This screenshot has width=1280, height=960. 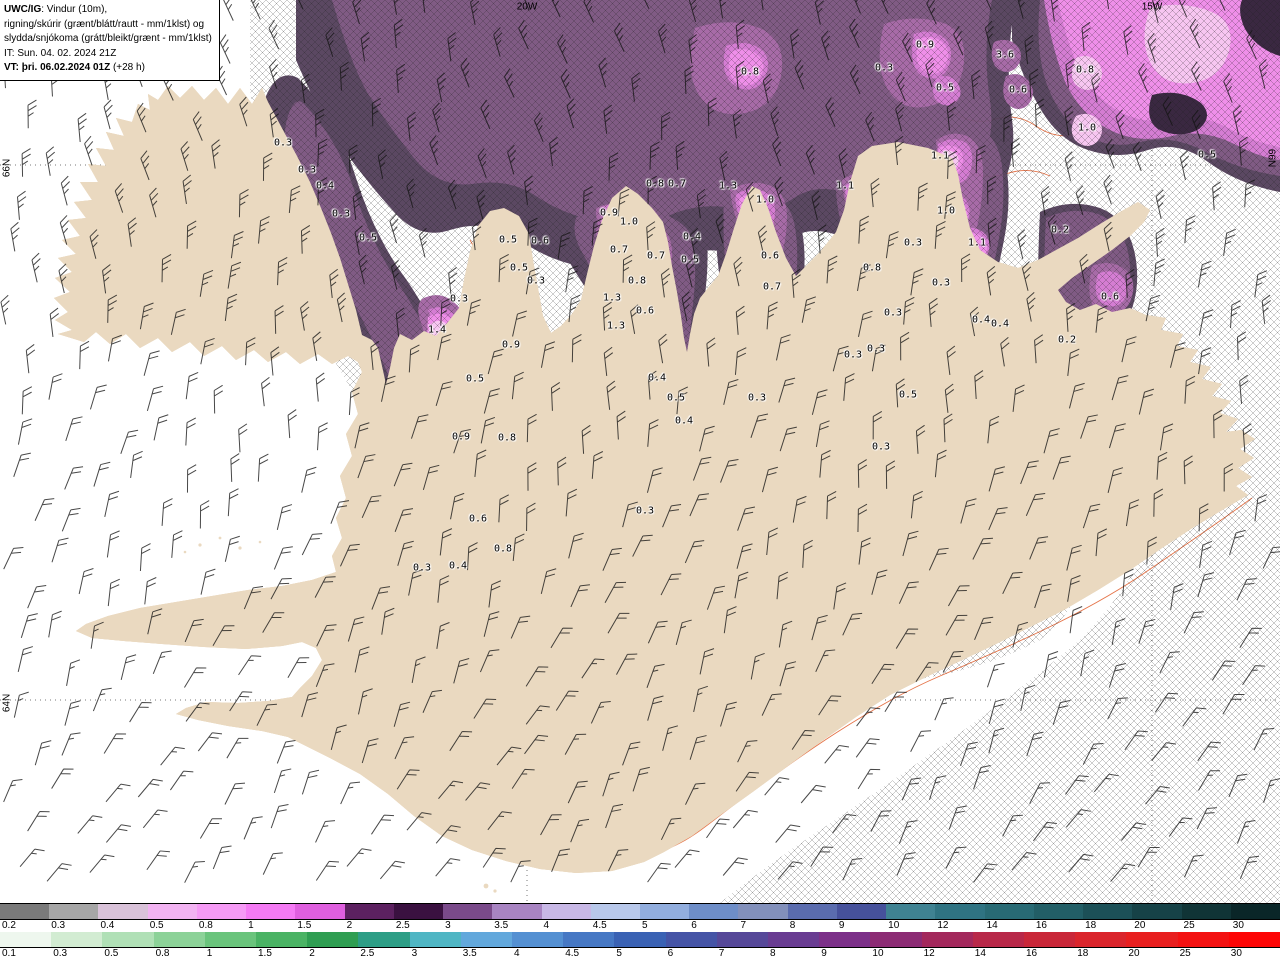 I want to click on legend-value: 0.1, so click(x=9, y=953).